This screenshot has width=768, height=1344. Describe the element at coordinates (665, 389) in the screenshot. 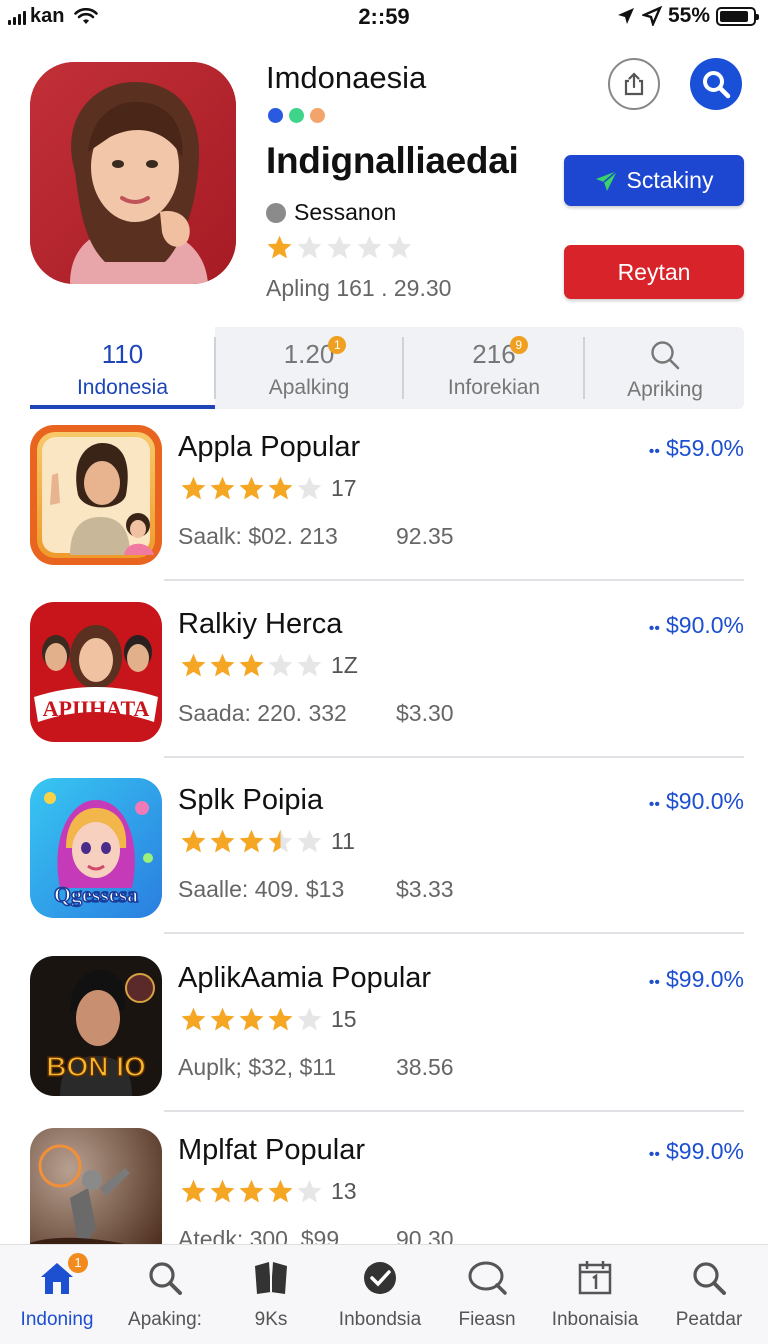

I see `tab-label: Apriking` at that location.